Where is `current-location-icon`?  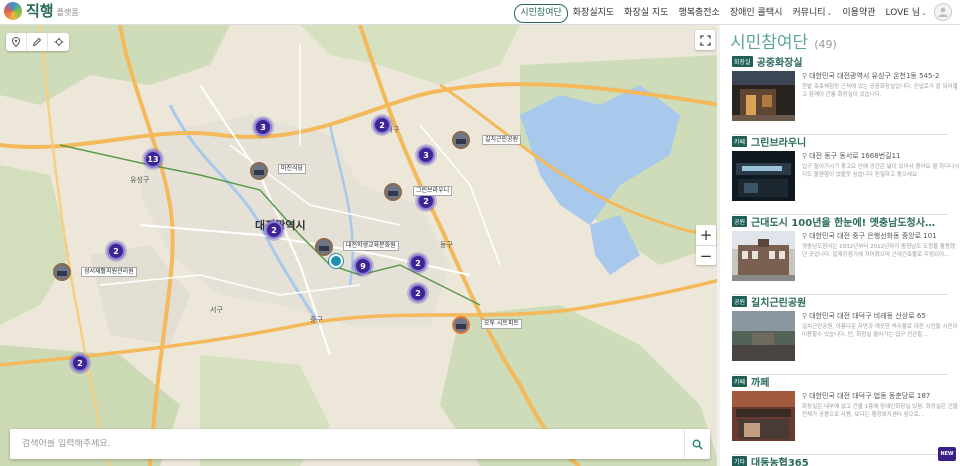
current-location-icon is located at coordinates (336, 261).